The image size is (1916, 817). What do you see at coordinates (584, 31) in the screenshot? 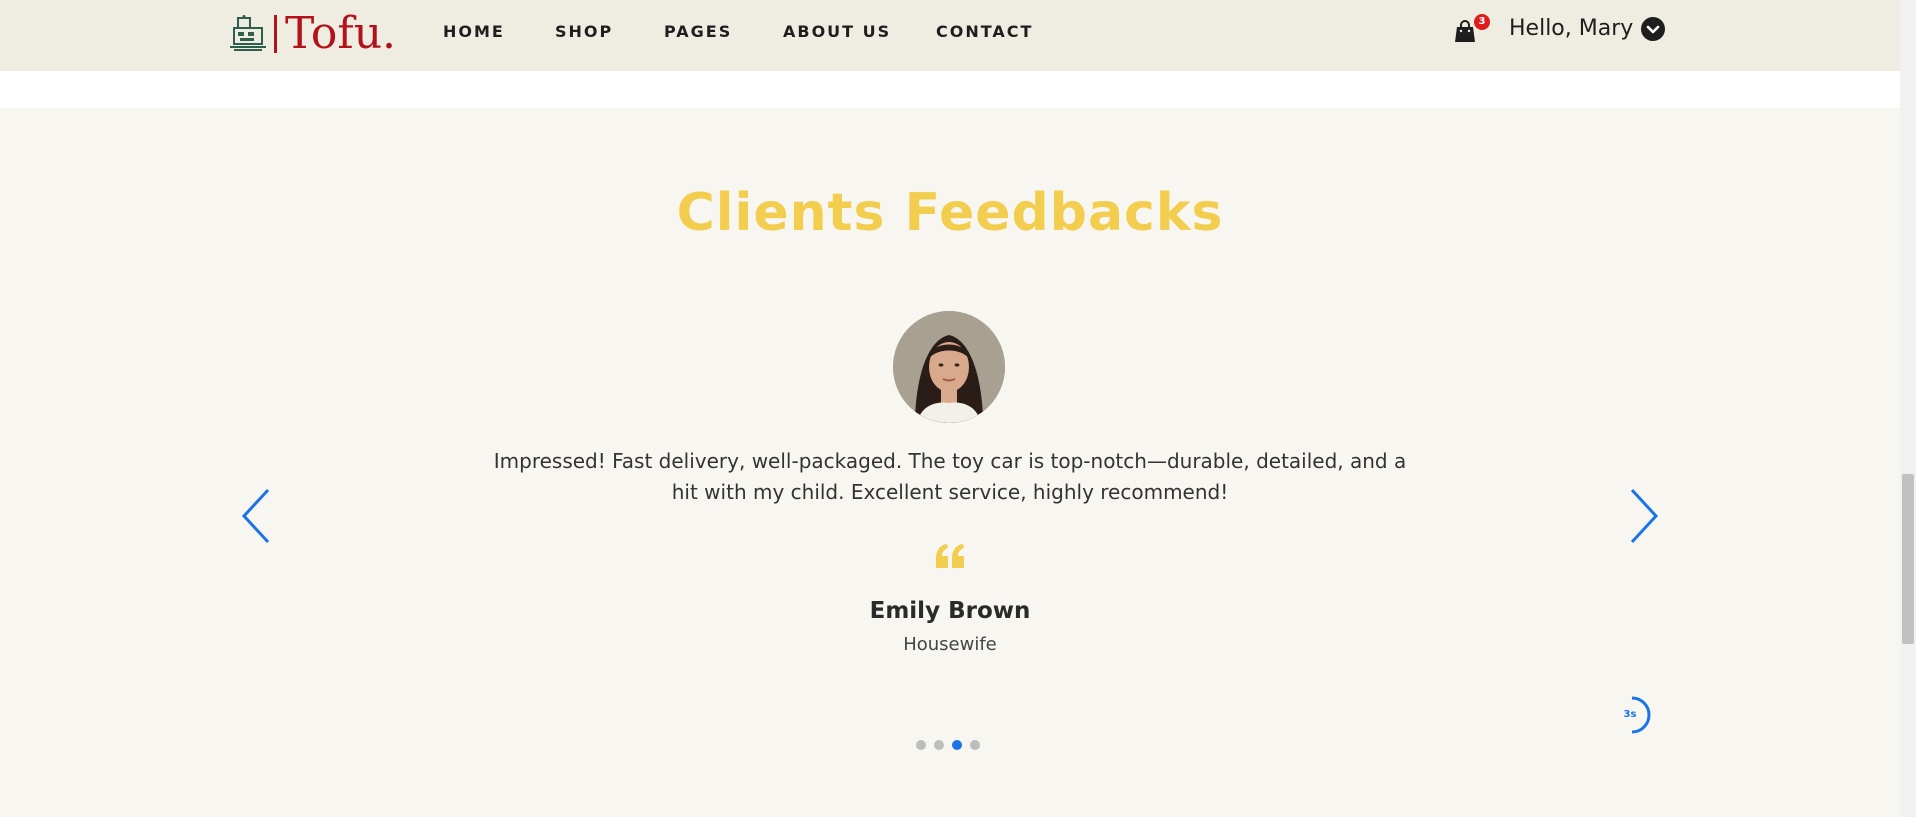
I see `nav-shop: SHOP` at bounding box center [584, 31].